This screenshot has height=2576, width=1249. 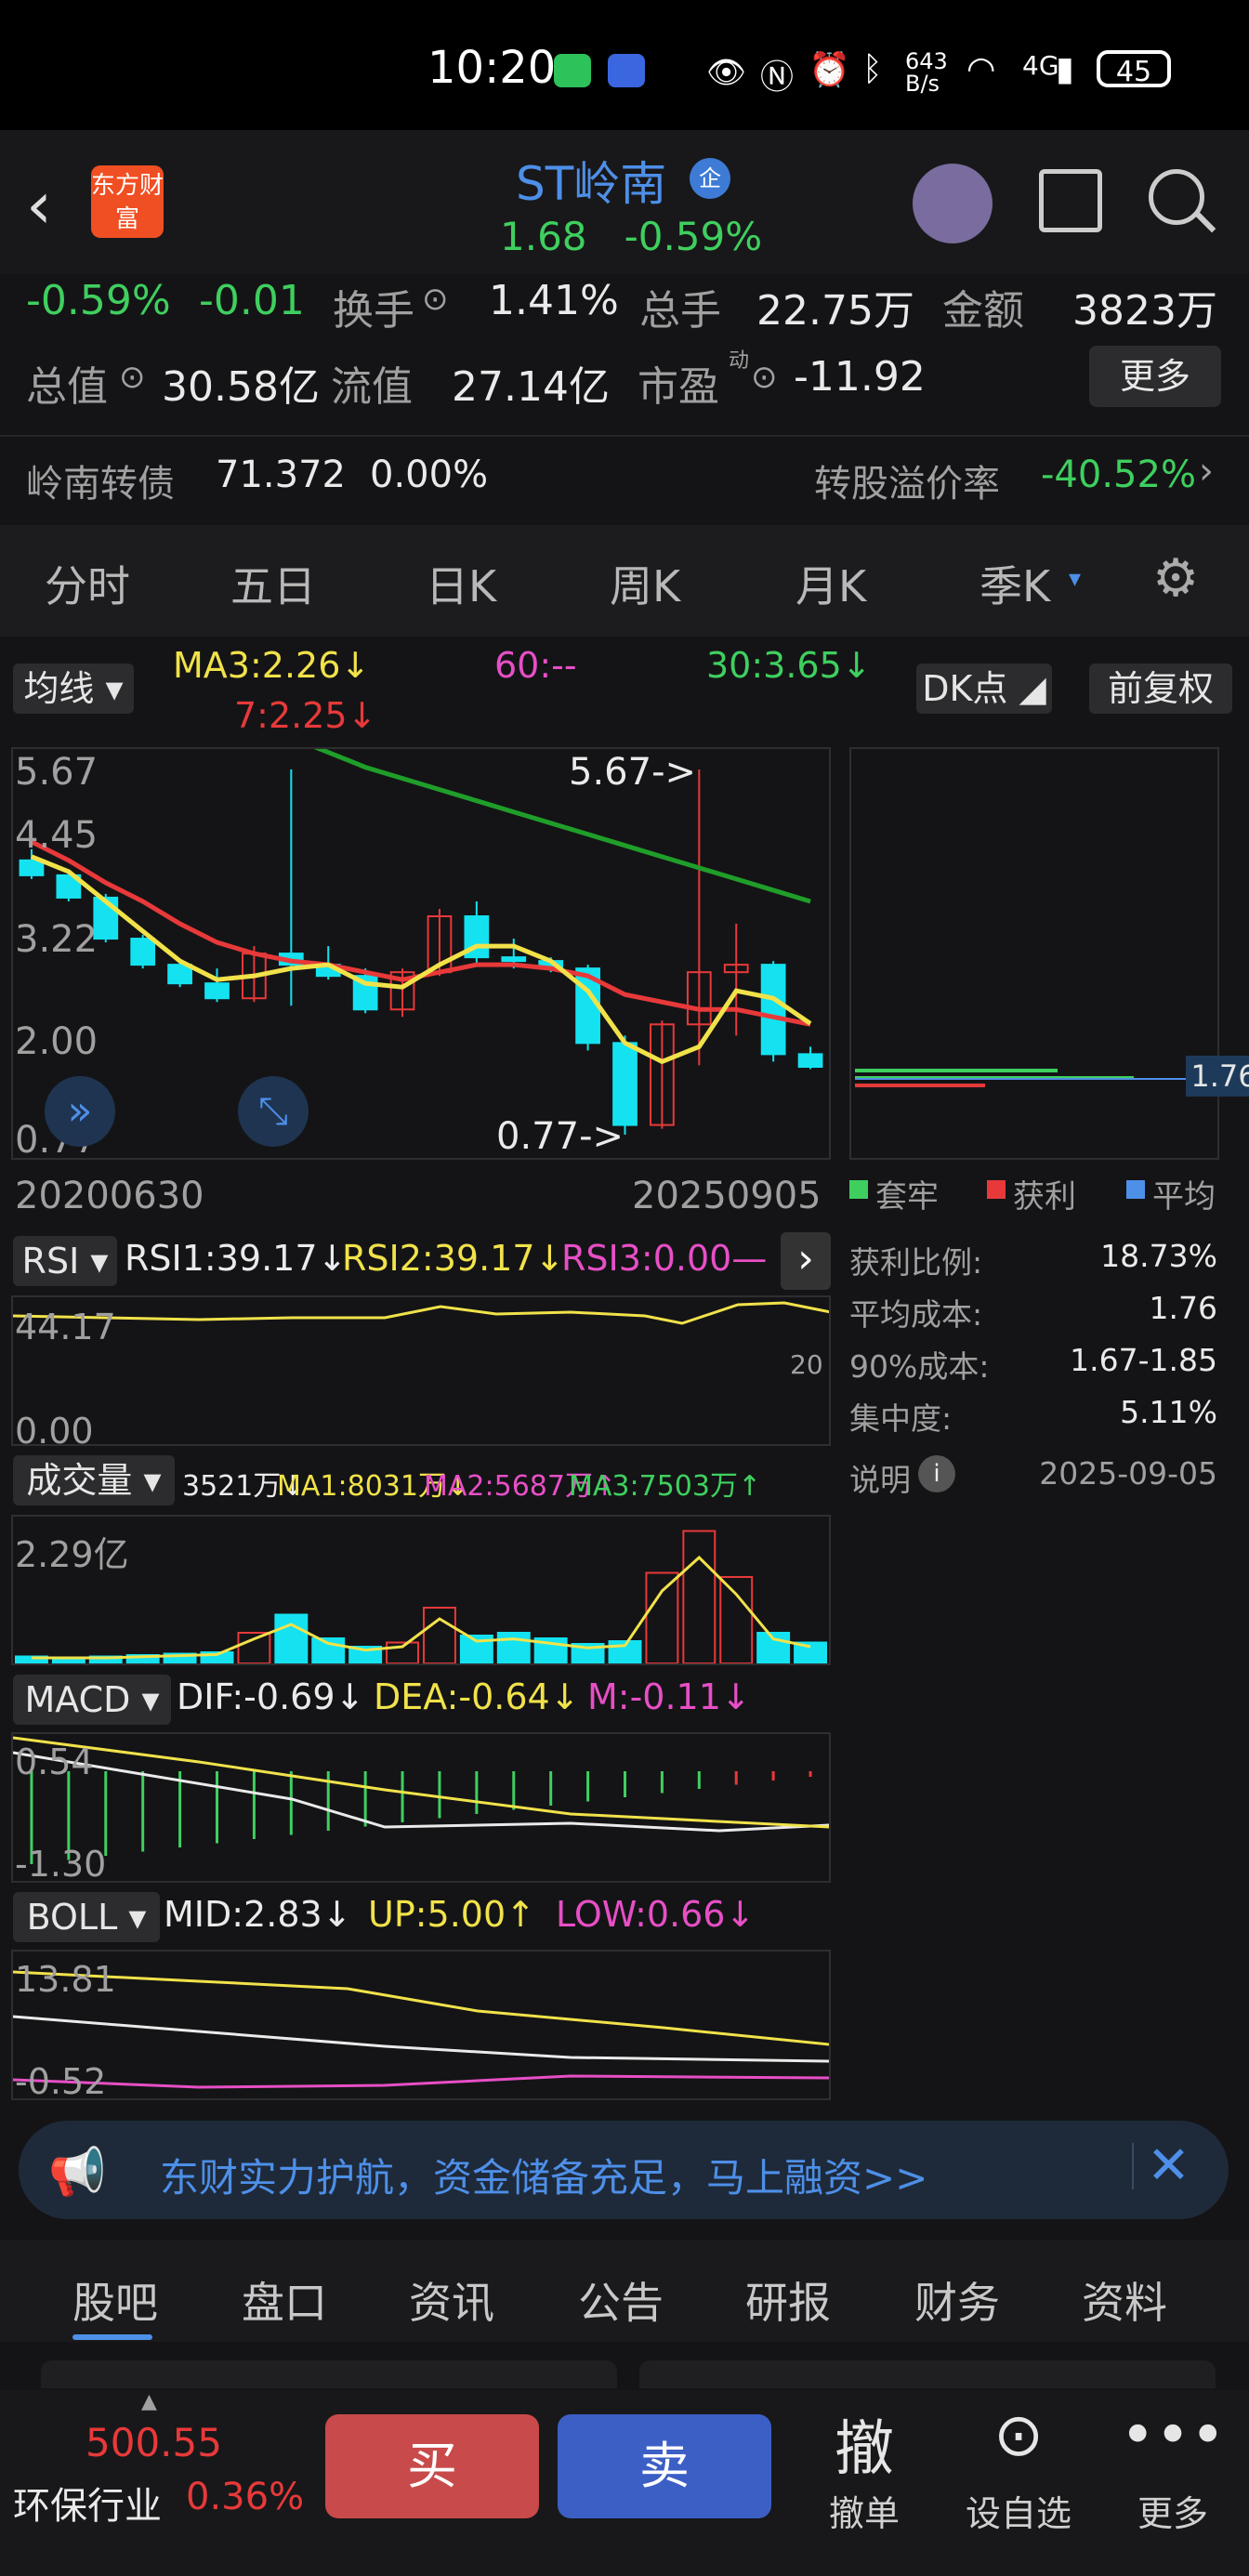 What do you see at coordinates (665, 1486) in the screenshot?
I see `vol-ma3-legend: MA3:7503万↑` at bounding box center [665, 1486].